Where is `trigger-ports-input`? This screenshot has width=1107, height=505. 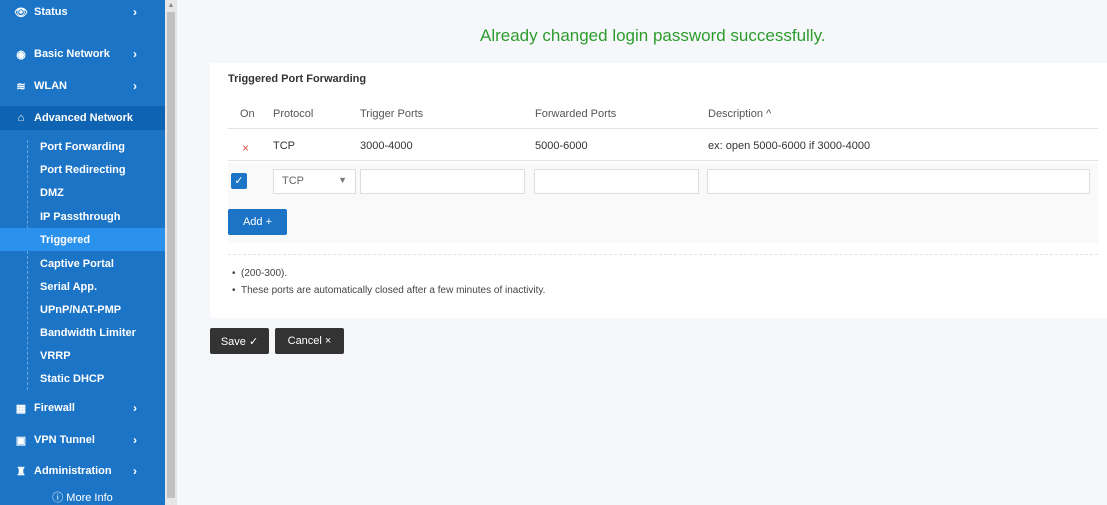 trigger-ports-input is located at coordinates (442, 181).